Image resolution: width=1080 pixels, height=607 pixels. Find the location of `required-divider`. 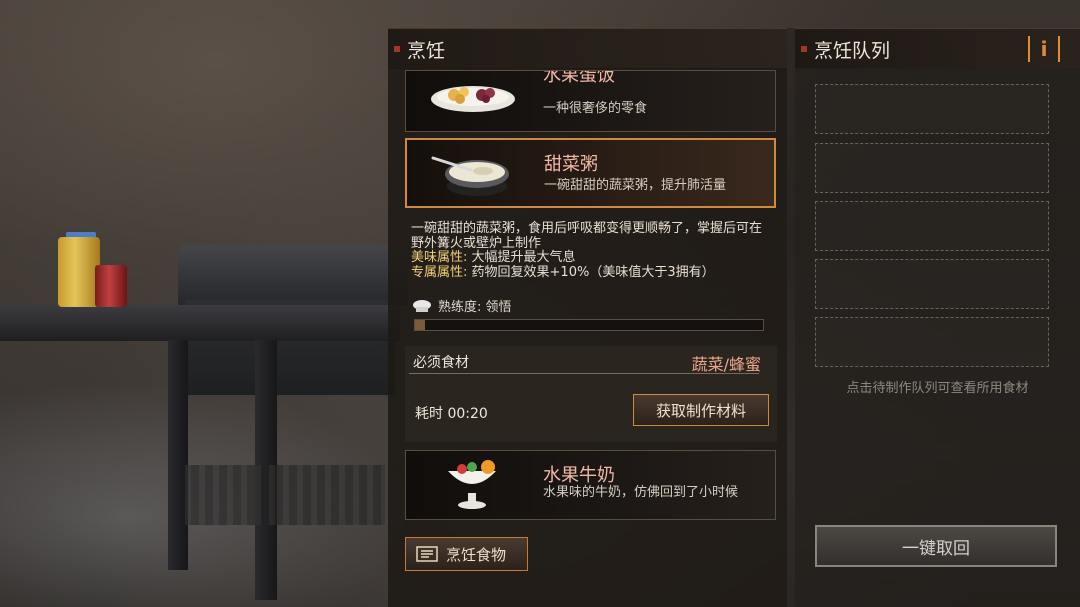

required-divider is located at coordinates (584, 373).